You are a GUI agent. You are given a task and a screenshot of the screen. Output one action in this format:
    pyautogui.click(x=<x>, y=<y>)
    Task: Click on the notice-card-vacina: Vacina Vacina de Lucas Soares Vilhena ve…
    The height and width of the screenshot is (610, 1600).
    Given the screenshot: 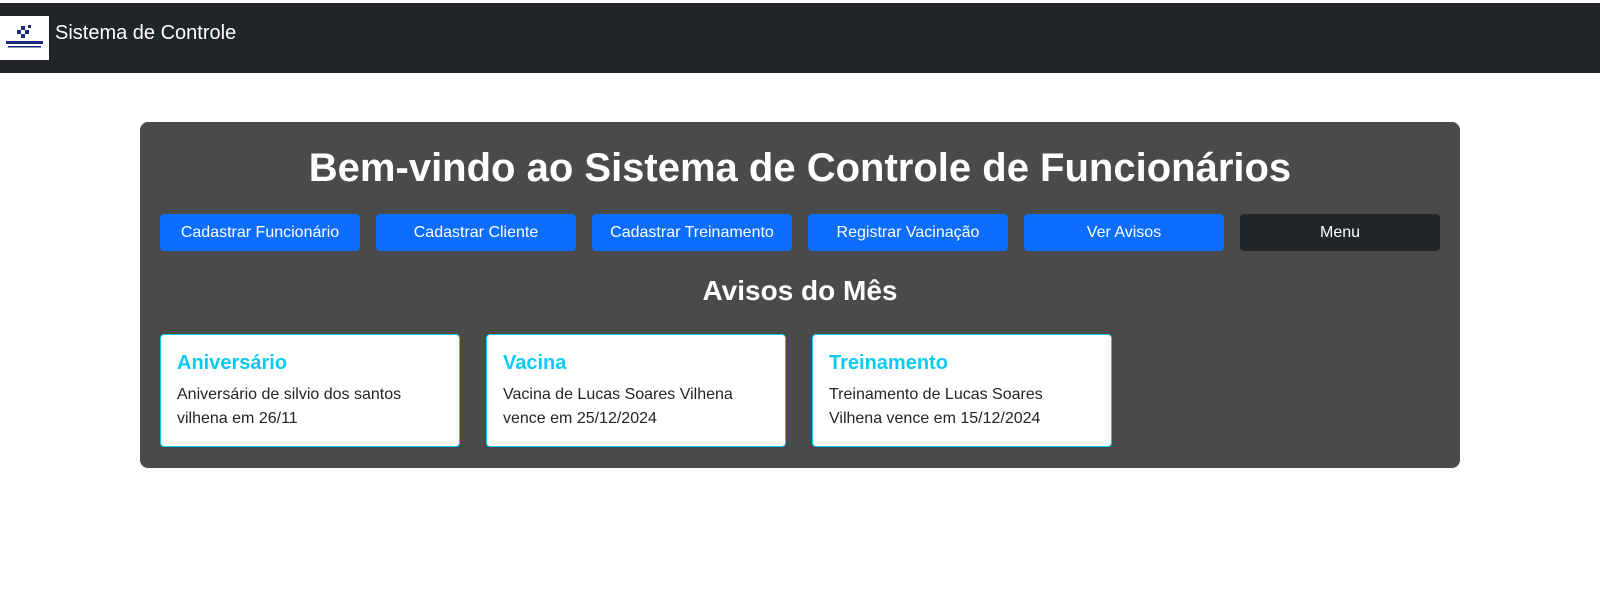 What is the action you would take?
    pyautogui.click(x=636, y=390)
    